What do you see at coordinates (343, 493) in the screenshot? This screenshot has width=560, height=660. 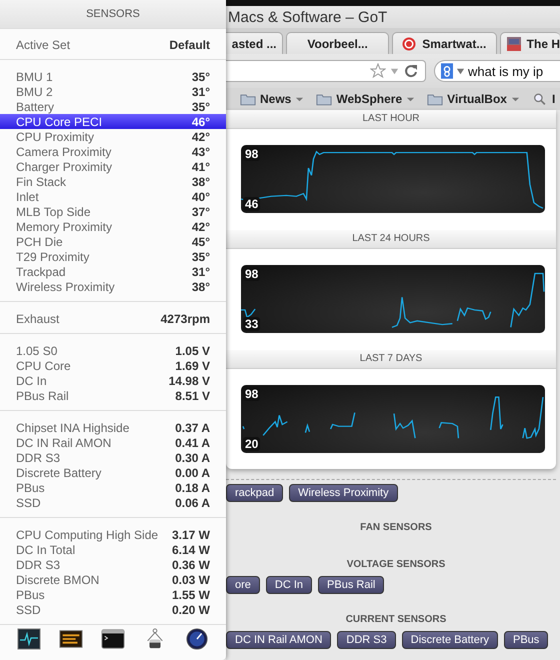 I see `sensor-button: Wireless Proximity` at bounding box center [343, 493].